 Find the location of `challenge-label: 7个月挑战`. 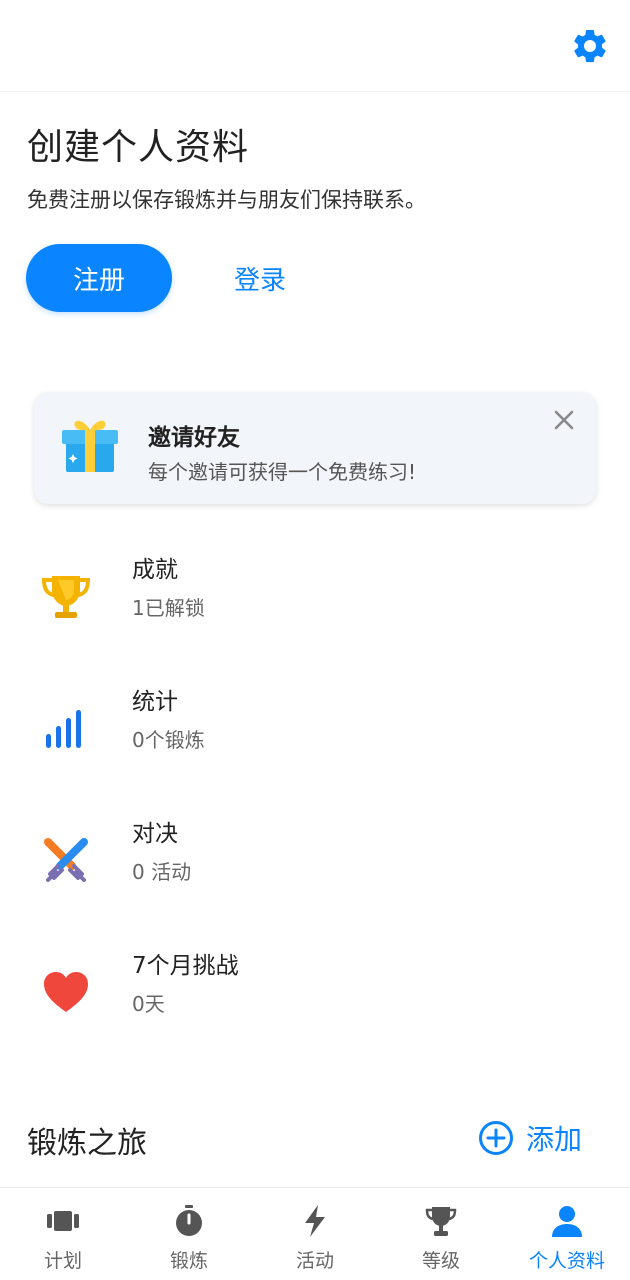

challenge-label: 7个月挑战 is located at coordinates (185, 966).